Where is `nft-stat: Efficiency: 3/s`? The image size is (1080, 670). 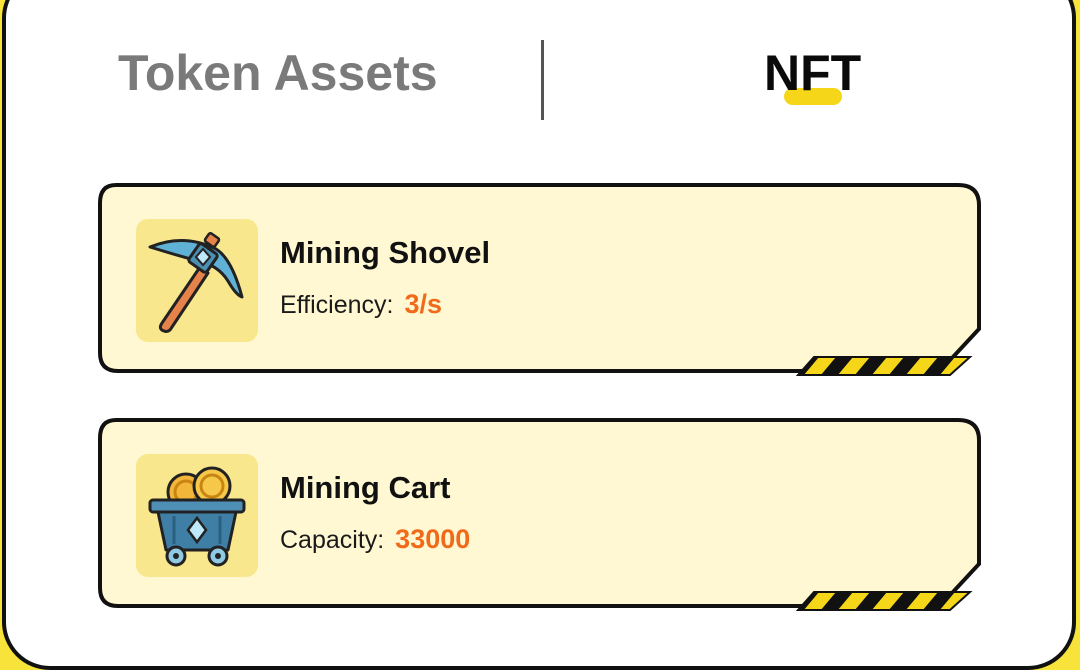
nft-stat: Efficiency: 3/s is located at coordinates (361, 304).